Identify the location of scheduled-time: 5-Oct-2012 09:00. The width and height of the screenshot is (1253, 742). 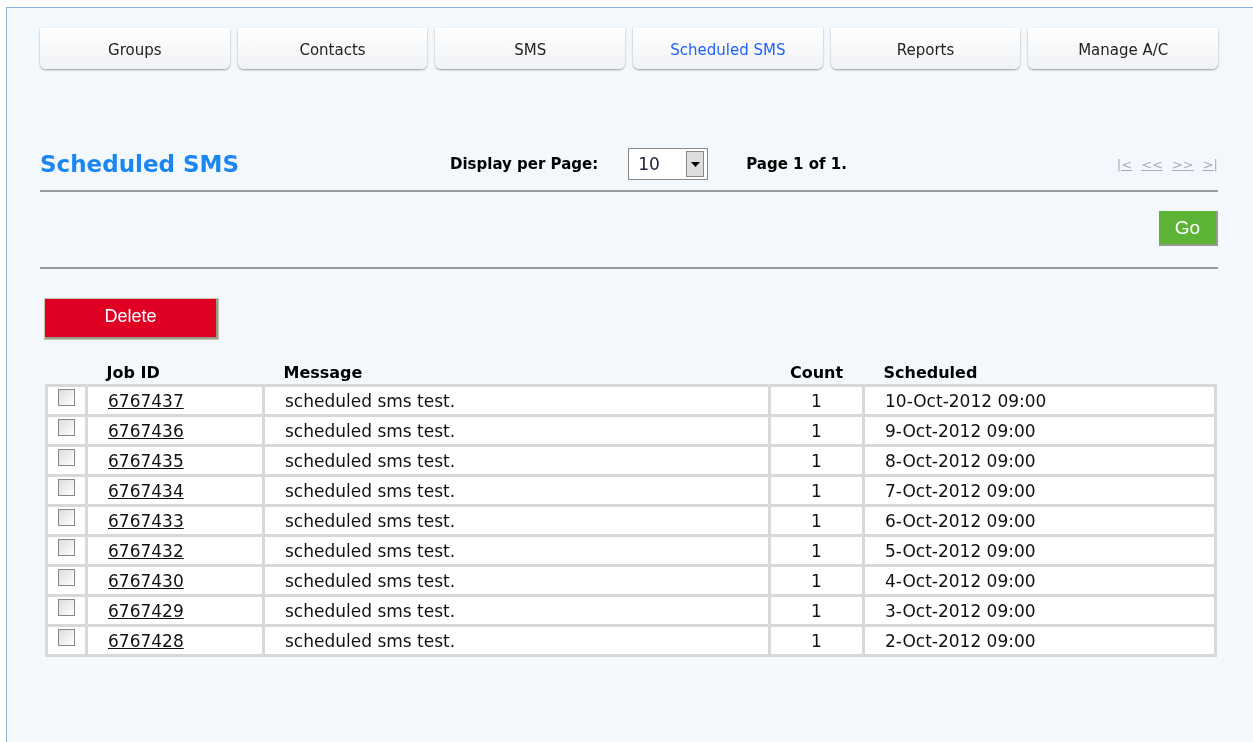
(960, 550).